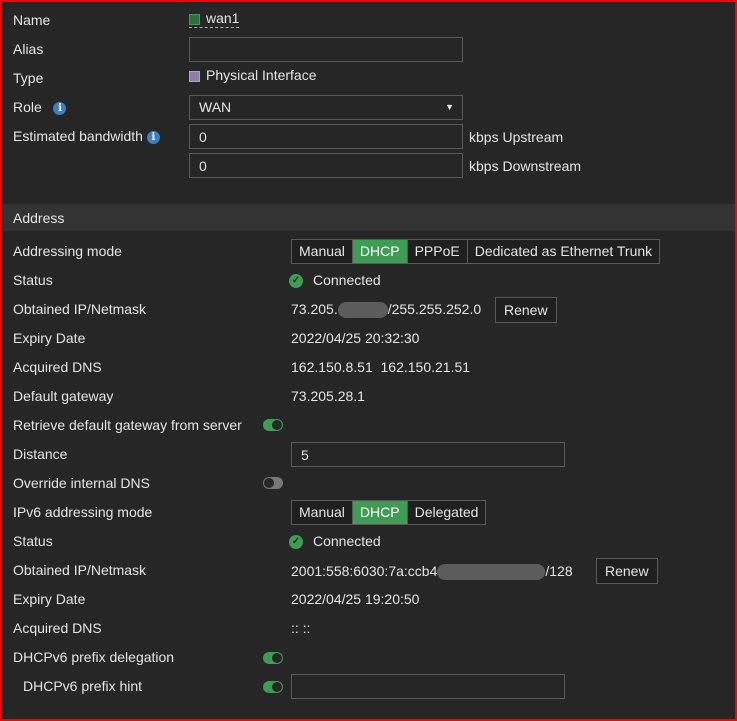 The image size is (737, 721). I want to click on status-value: ✓ Connected, so click(335, 280).